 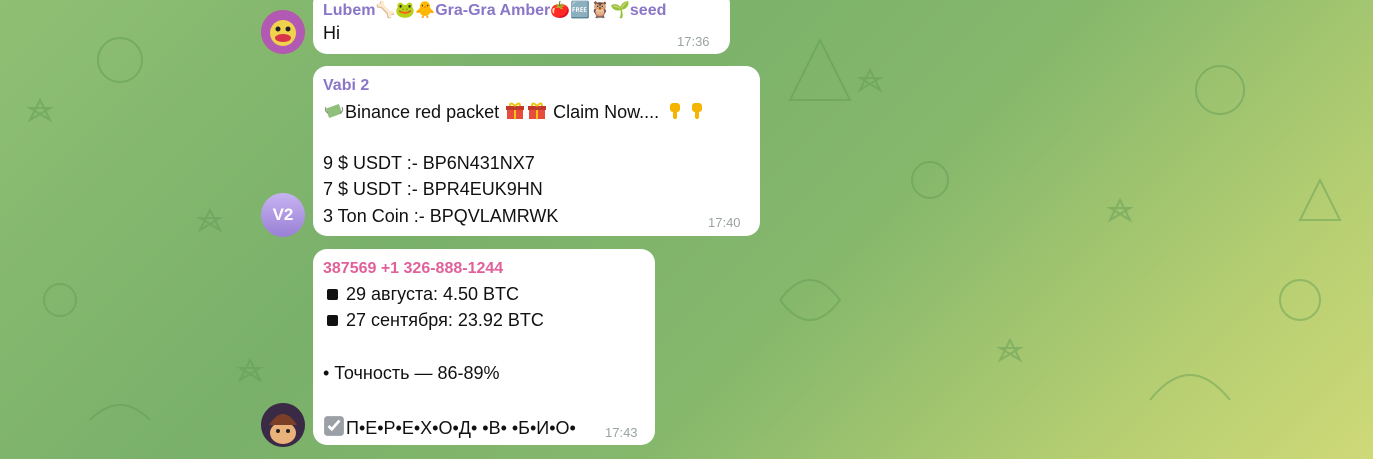 What do you see at coordinates (421, 294) in the screenshot?
I see `message-text-line: 29 августа: 4.50 BTC` at bounding box center [421, 294].